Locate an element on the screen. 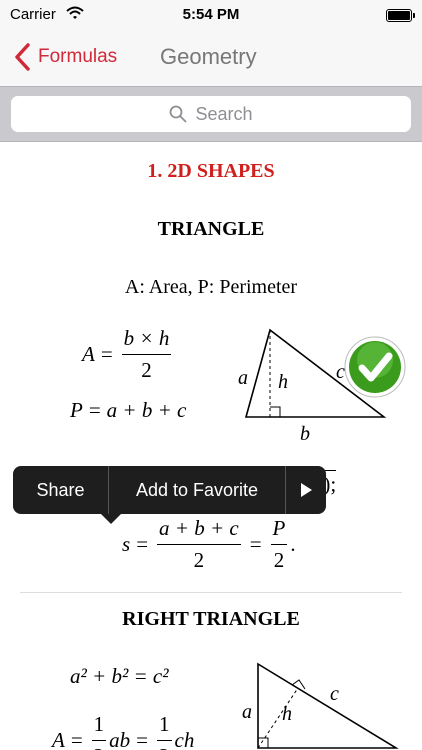 The width and height of the screenshot is (422, 750). triangle-heading: TRIANGLE is located at coordinates (211, 229).